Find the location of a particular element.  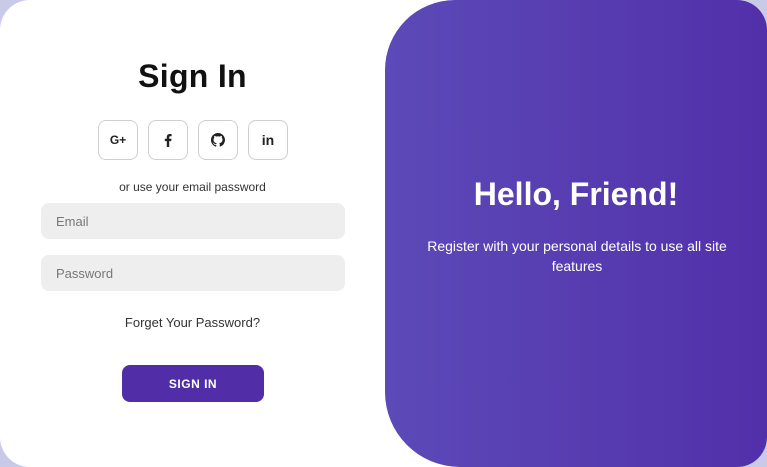

forgot-password-link: Forget Your Password? is located at coordinates (192, 322).